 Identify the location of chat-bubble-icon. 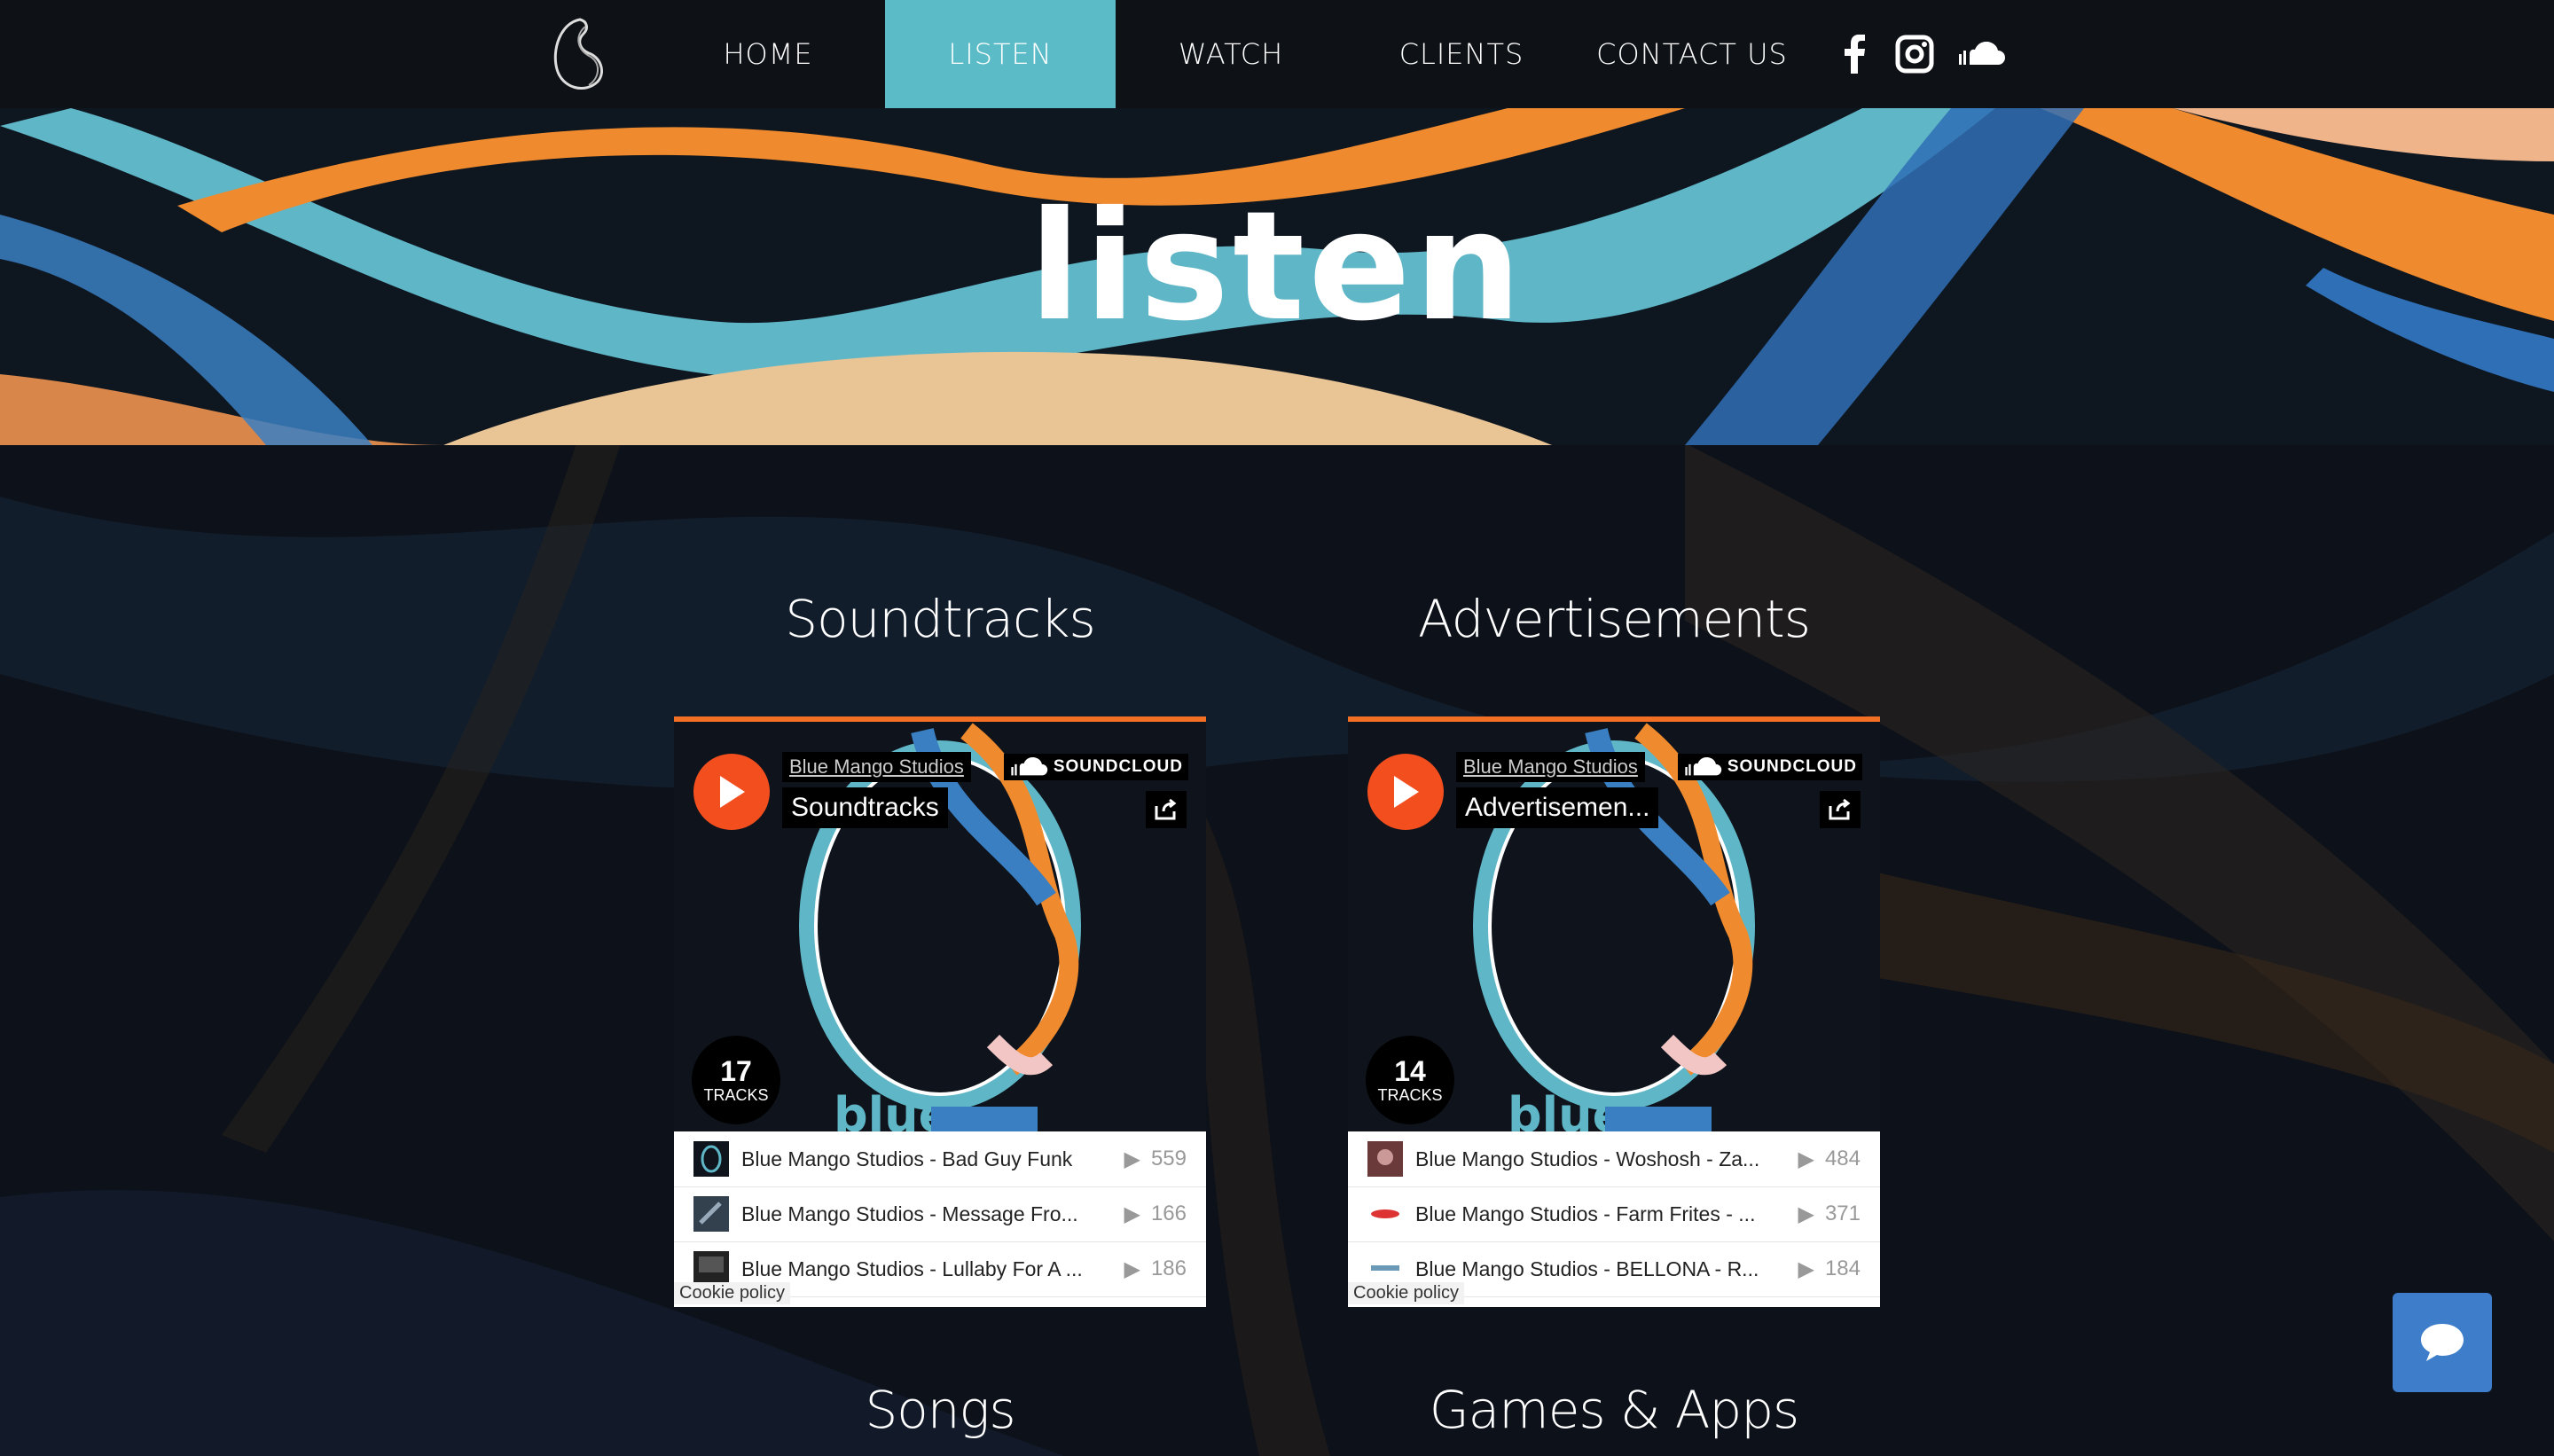
(2442, 1342).